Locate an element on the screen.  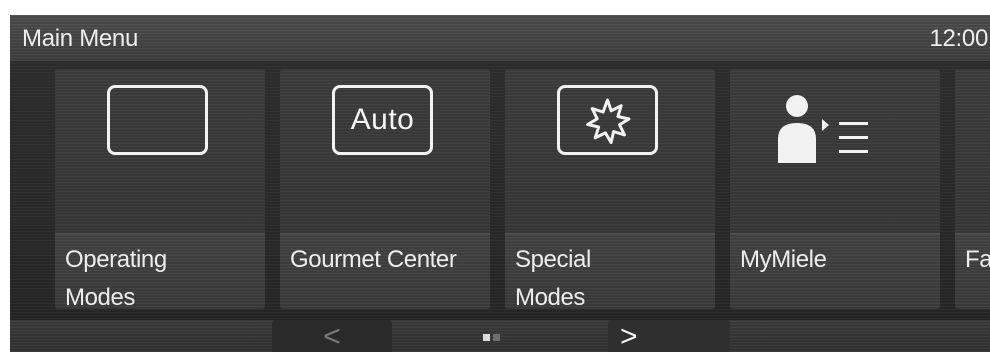
header-bar: Main Menu 12:00 is located at coordinates (500, 38).